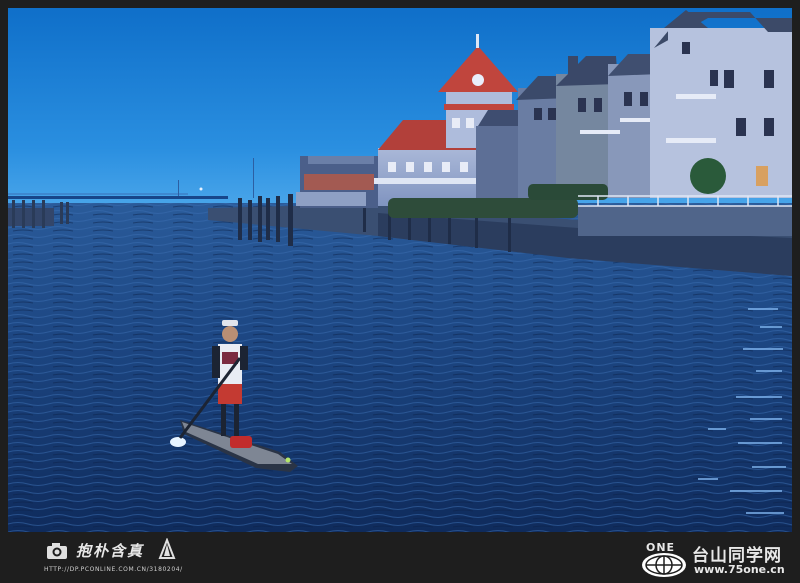  What do you see at coordinates (113, 569) in the screenshot?
I see `photographer-url: HTTP://DP.PCONLINE.COM.CN/3180204/` at bounding box center [113, 569].